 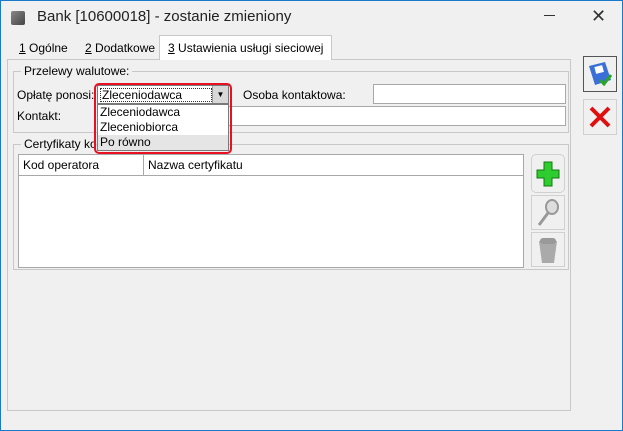 I want to click on tab-ogolne: 1 Ogólne, so click(x=43, y=49).